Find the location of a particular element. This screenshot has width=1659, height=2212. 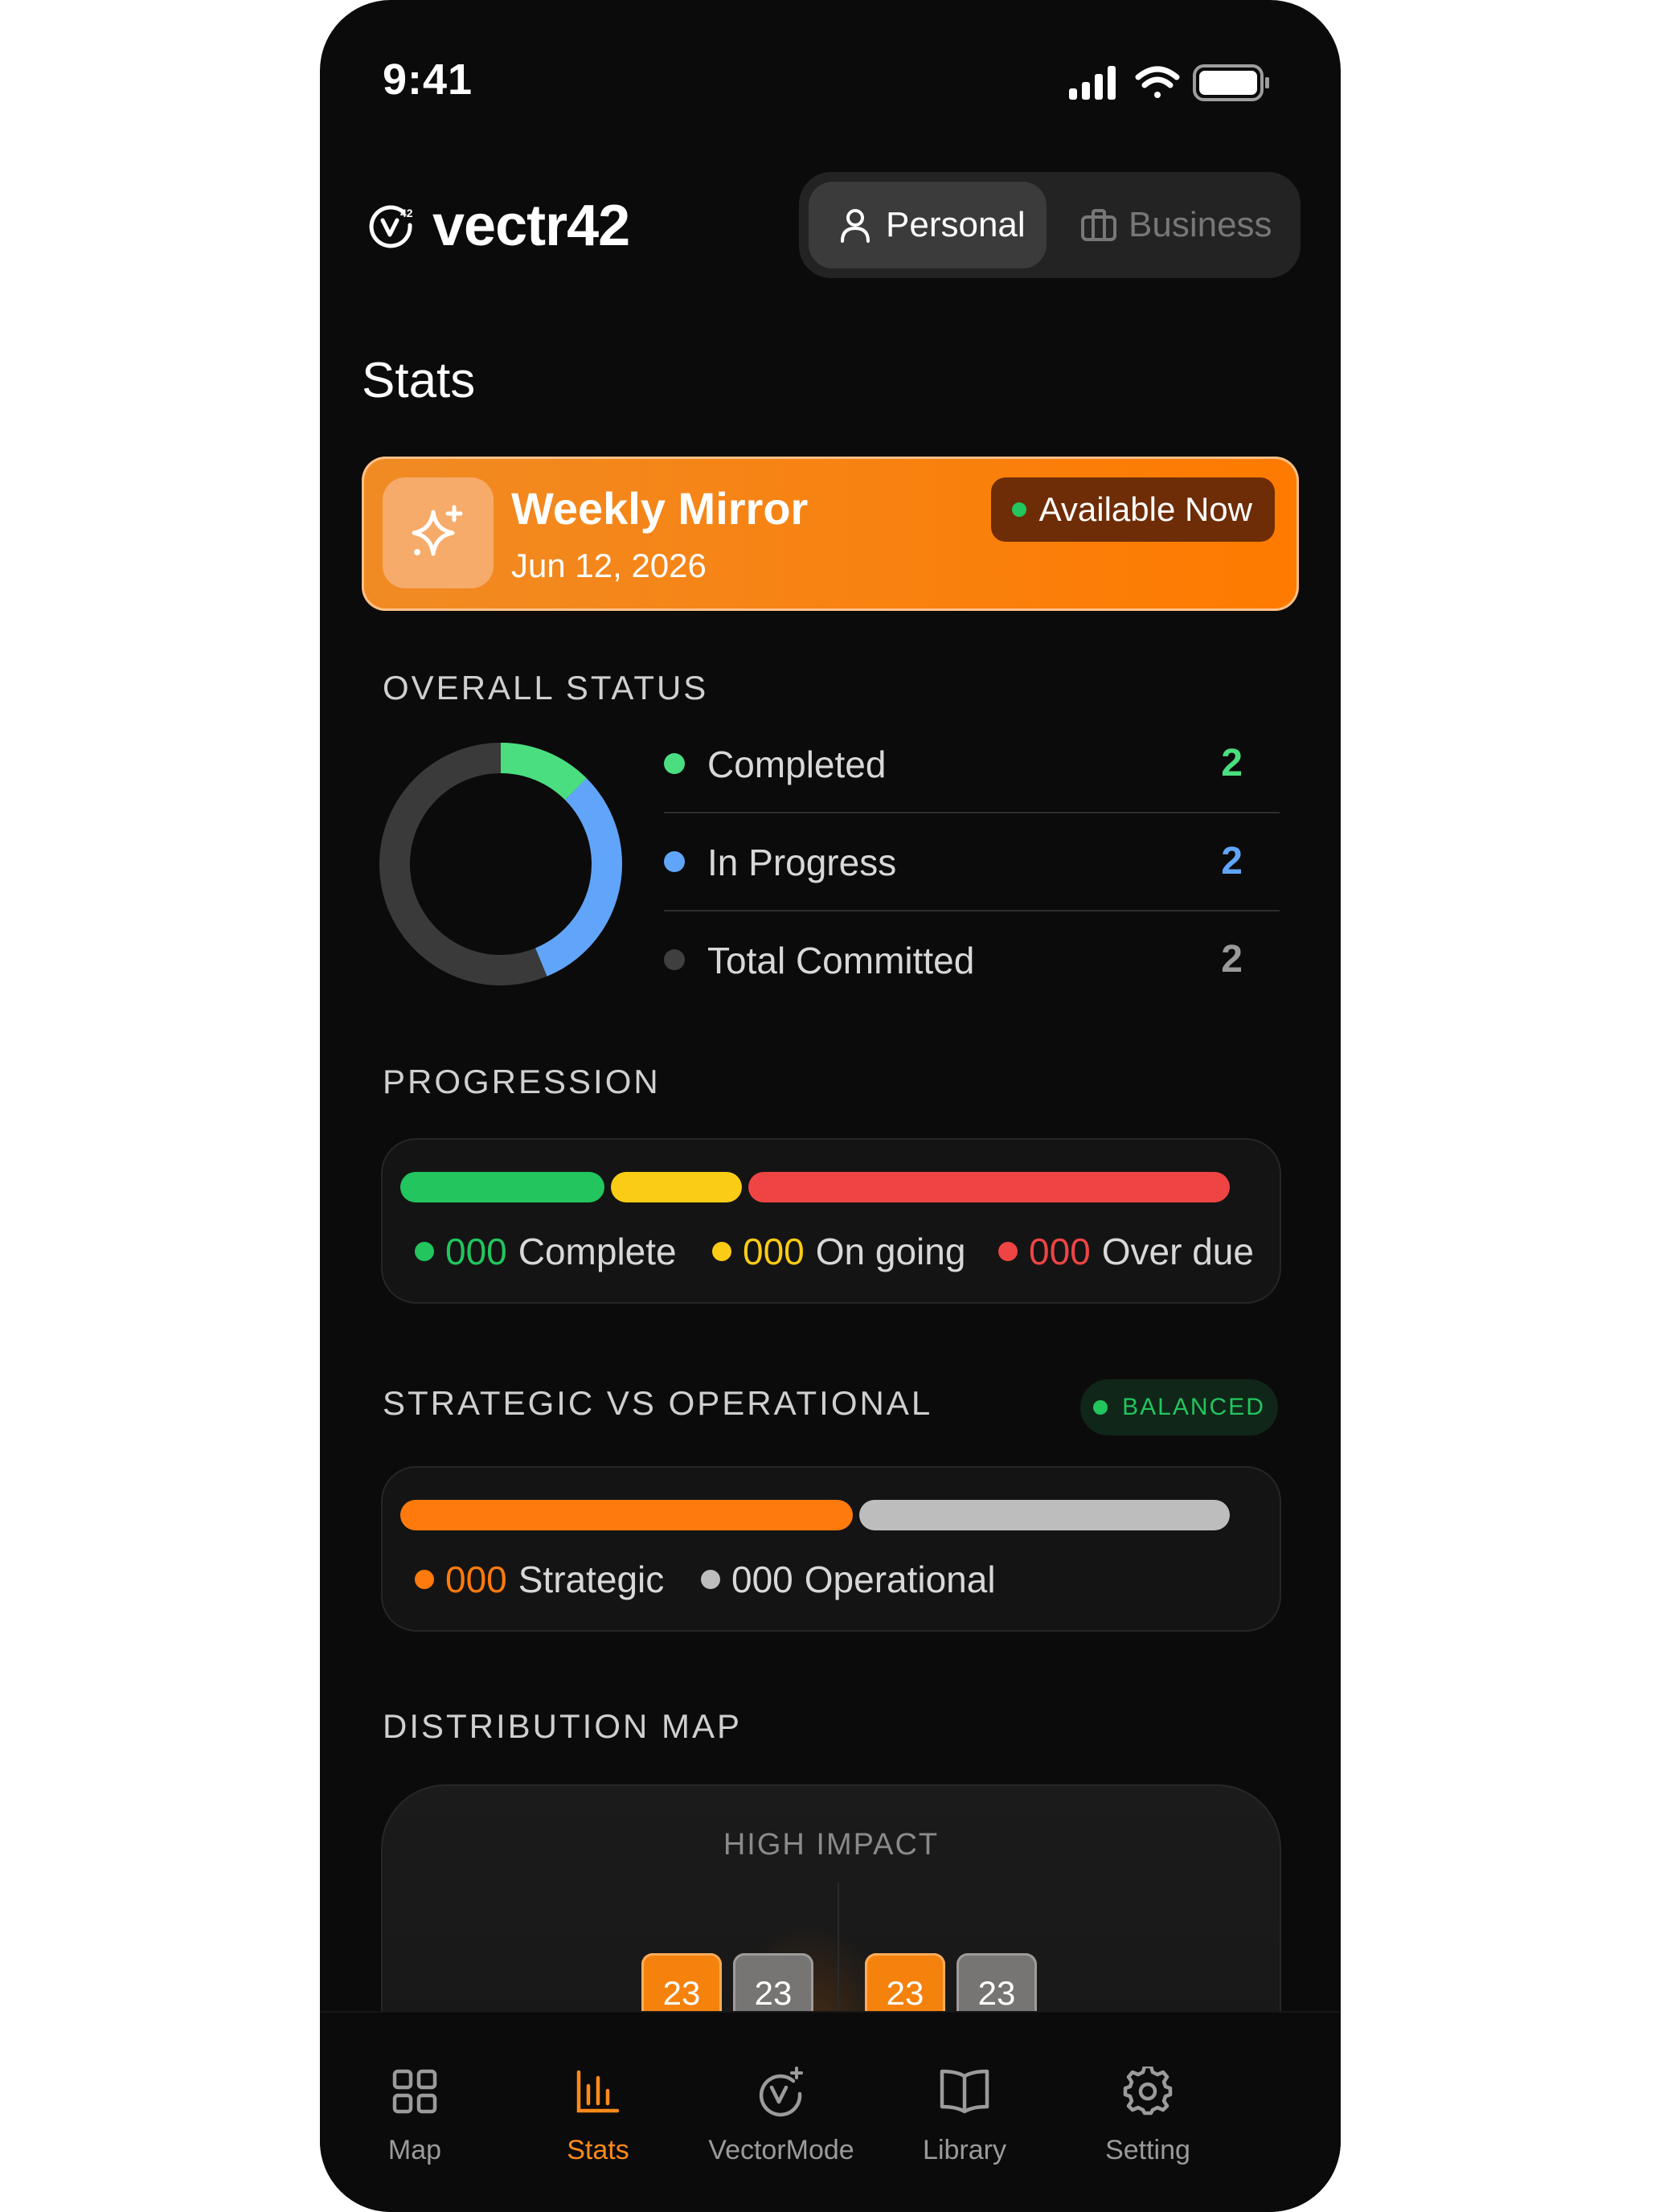

progression-segment-on-going is located at coordinates (676, 1187).